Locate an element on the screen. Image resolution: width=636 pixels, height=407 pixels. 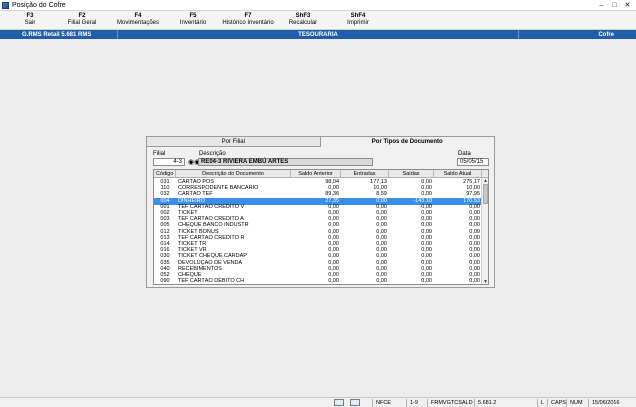
fkey-code: F7 is located at coordinates (248, 16).